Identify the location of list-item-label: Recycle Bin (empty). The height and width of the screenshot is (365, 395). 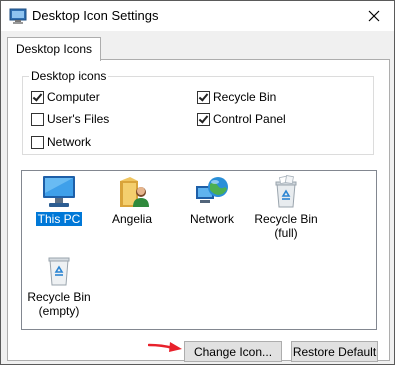
(59, 304).